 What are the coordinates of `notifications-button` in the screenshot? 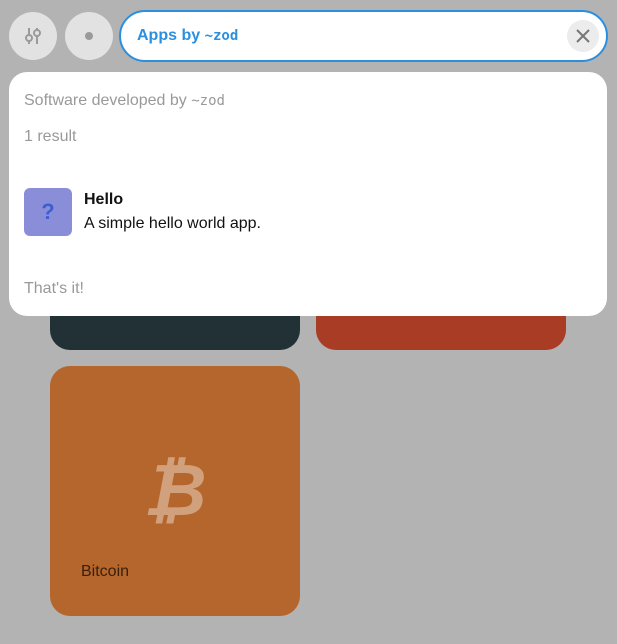 It's located at (89, 36).